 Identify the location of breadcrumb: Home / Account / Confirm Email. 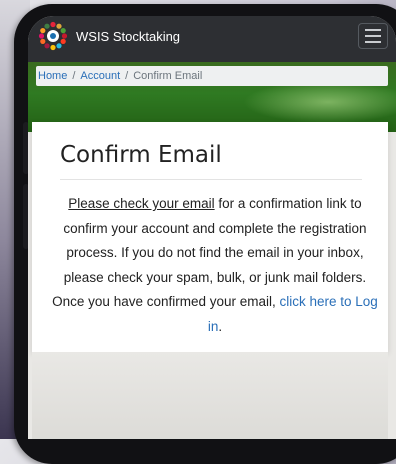
(212, 76).